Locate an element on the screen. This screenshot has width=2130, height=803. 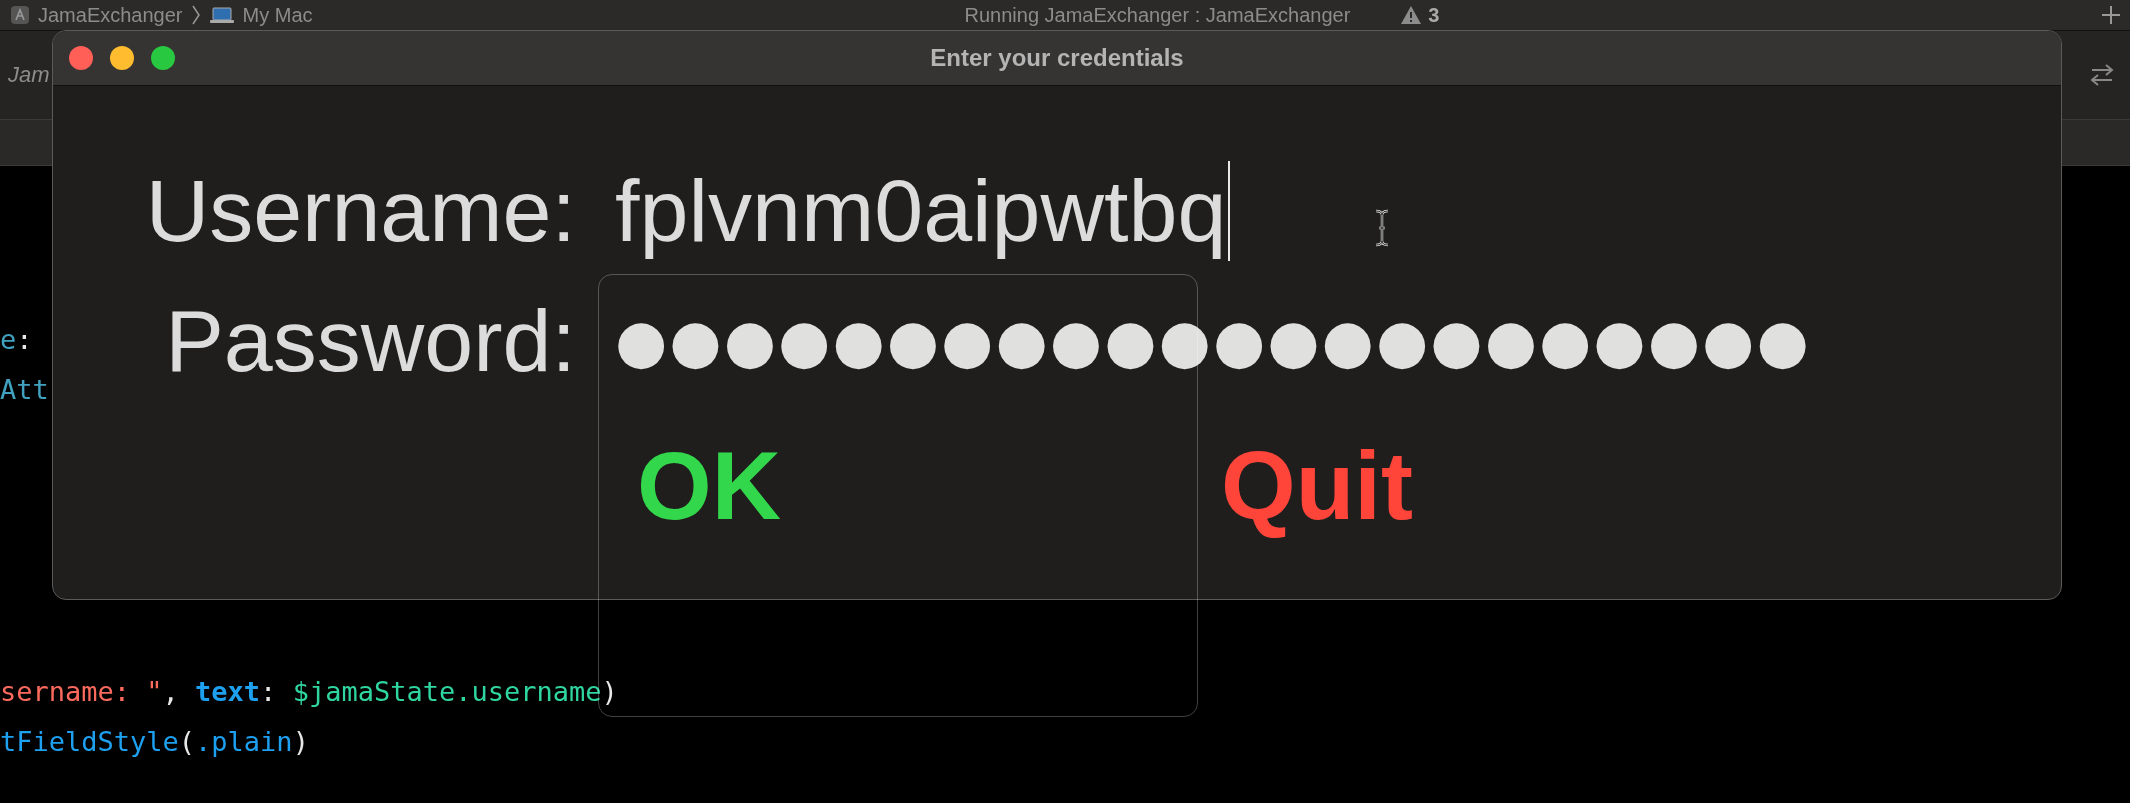
add-icon is located at coordinates (2111, 15).